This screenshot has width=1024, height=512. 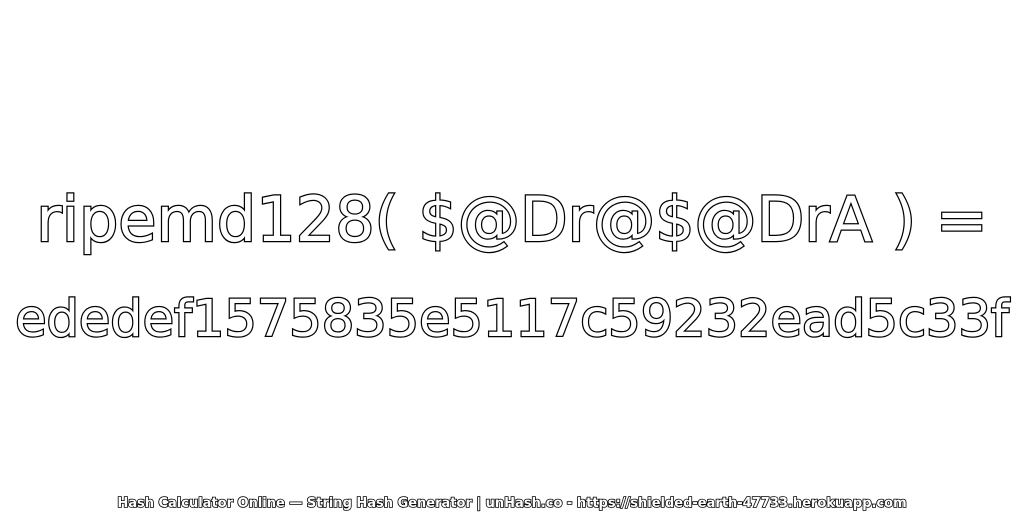 I want to click on hash-expression: ripemd128( $@Dr@$@DrA ) =, so click(x=512, y=220).